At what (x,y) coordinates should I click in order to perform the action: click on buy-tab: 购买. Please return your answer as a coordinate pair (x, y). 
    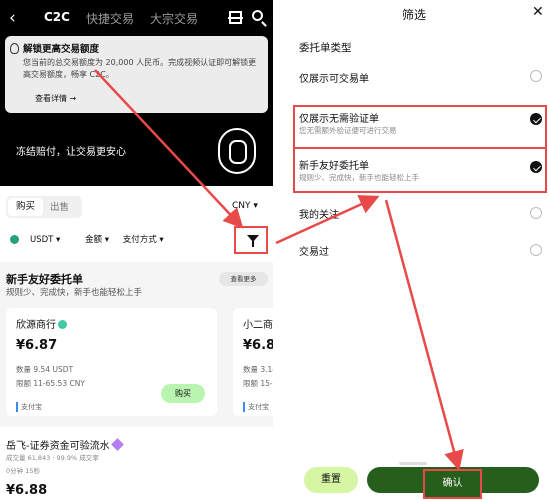
    Looking at the image, I should click on (25, 207).